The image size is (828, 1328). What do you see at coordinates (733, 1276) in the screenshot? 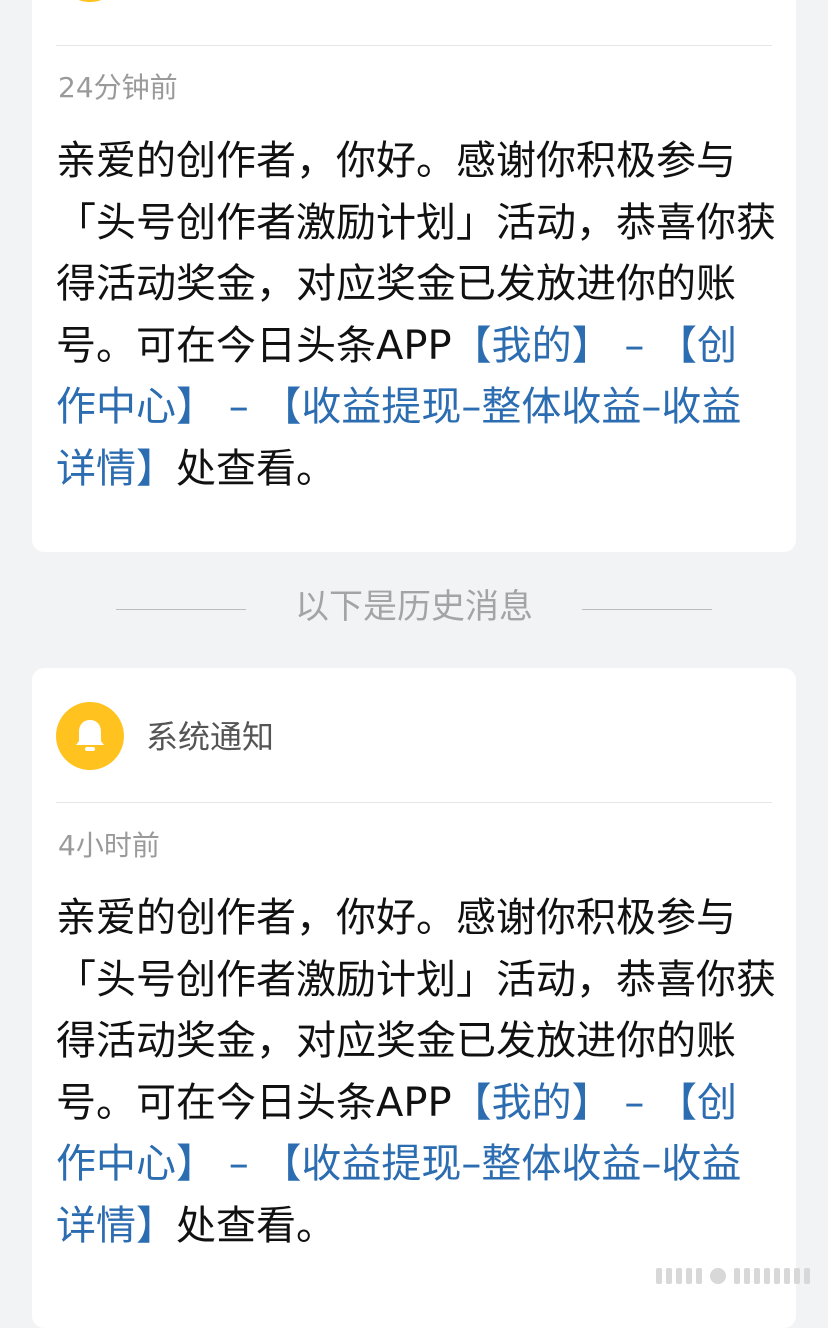
I see `watermark-logo` at bounding box center [733, 1276].